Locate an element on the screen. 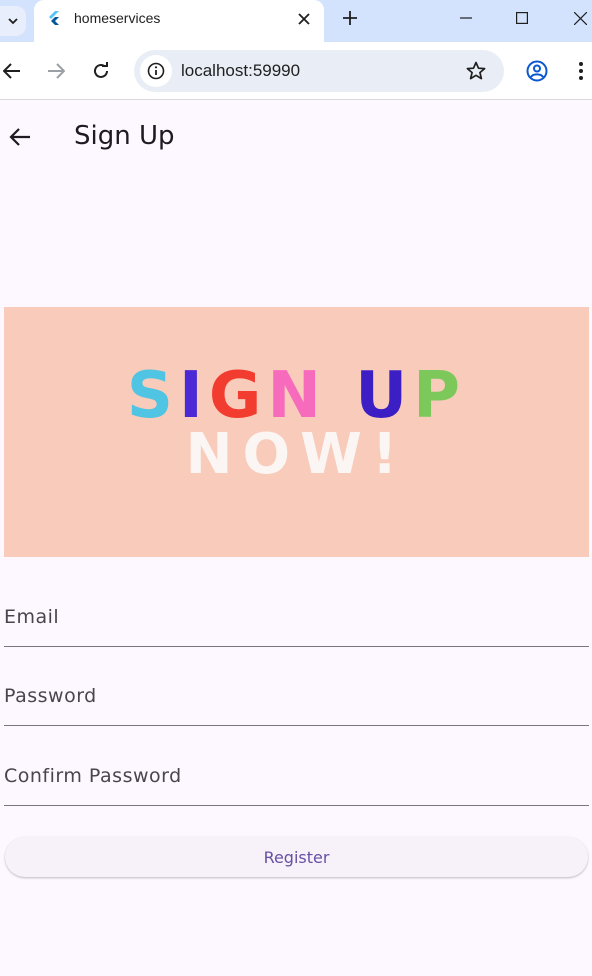 The image size is (592, 976). url-text: localhost:59990 is located at coordinates (240, 71).